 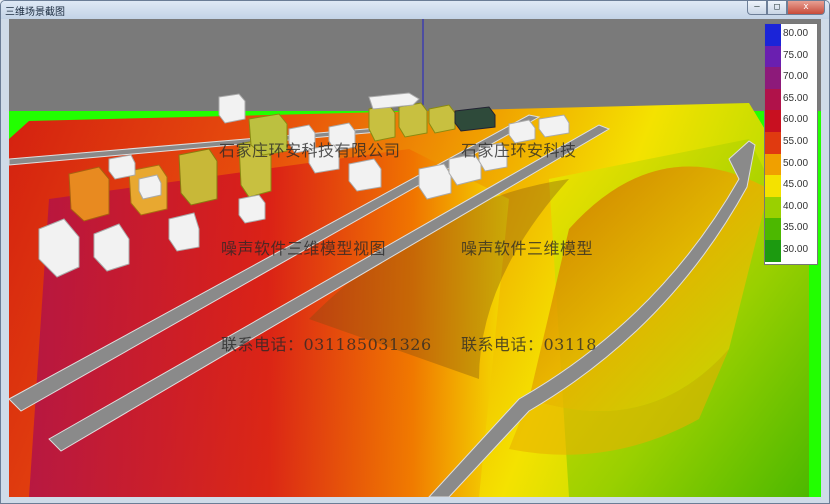 I want to click on legend-item: 50.00, so click(x=791, y=164).